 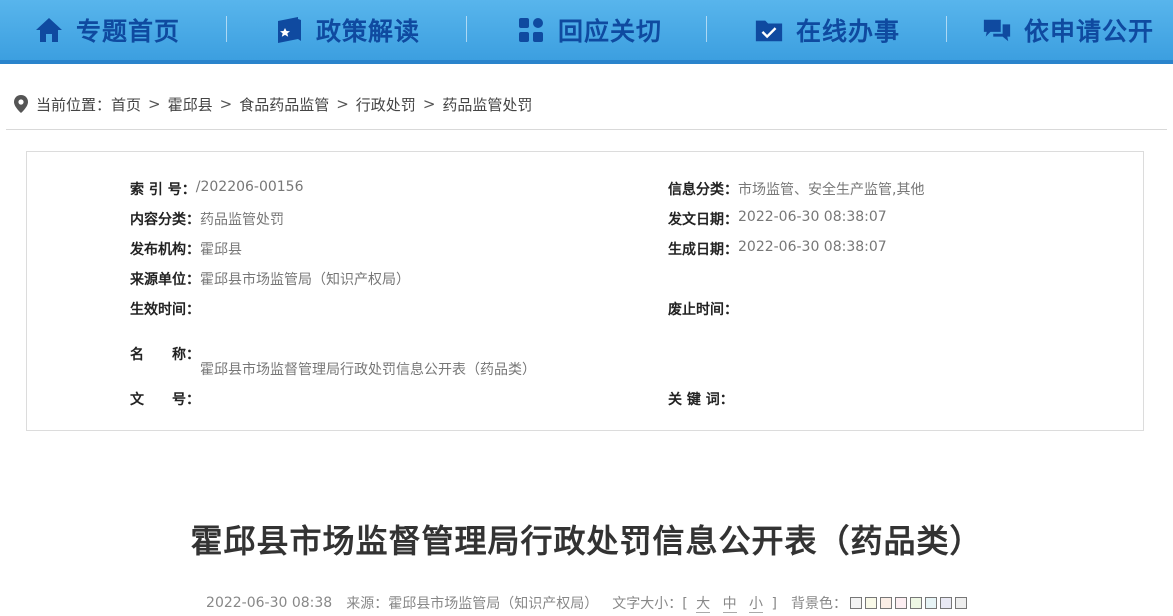 What do you see at coordinates (703, 310) in the screenshot?
I see `info-expiry-time: 废止时间：` at bounding box center [703, 310].